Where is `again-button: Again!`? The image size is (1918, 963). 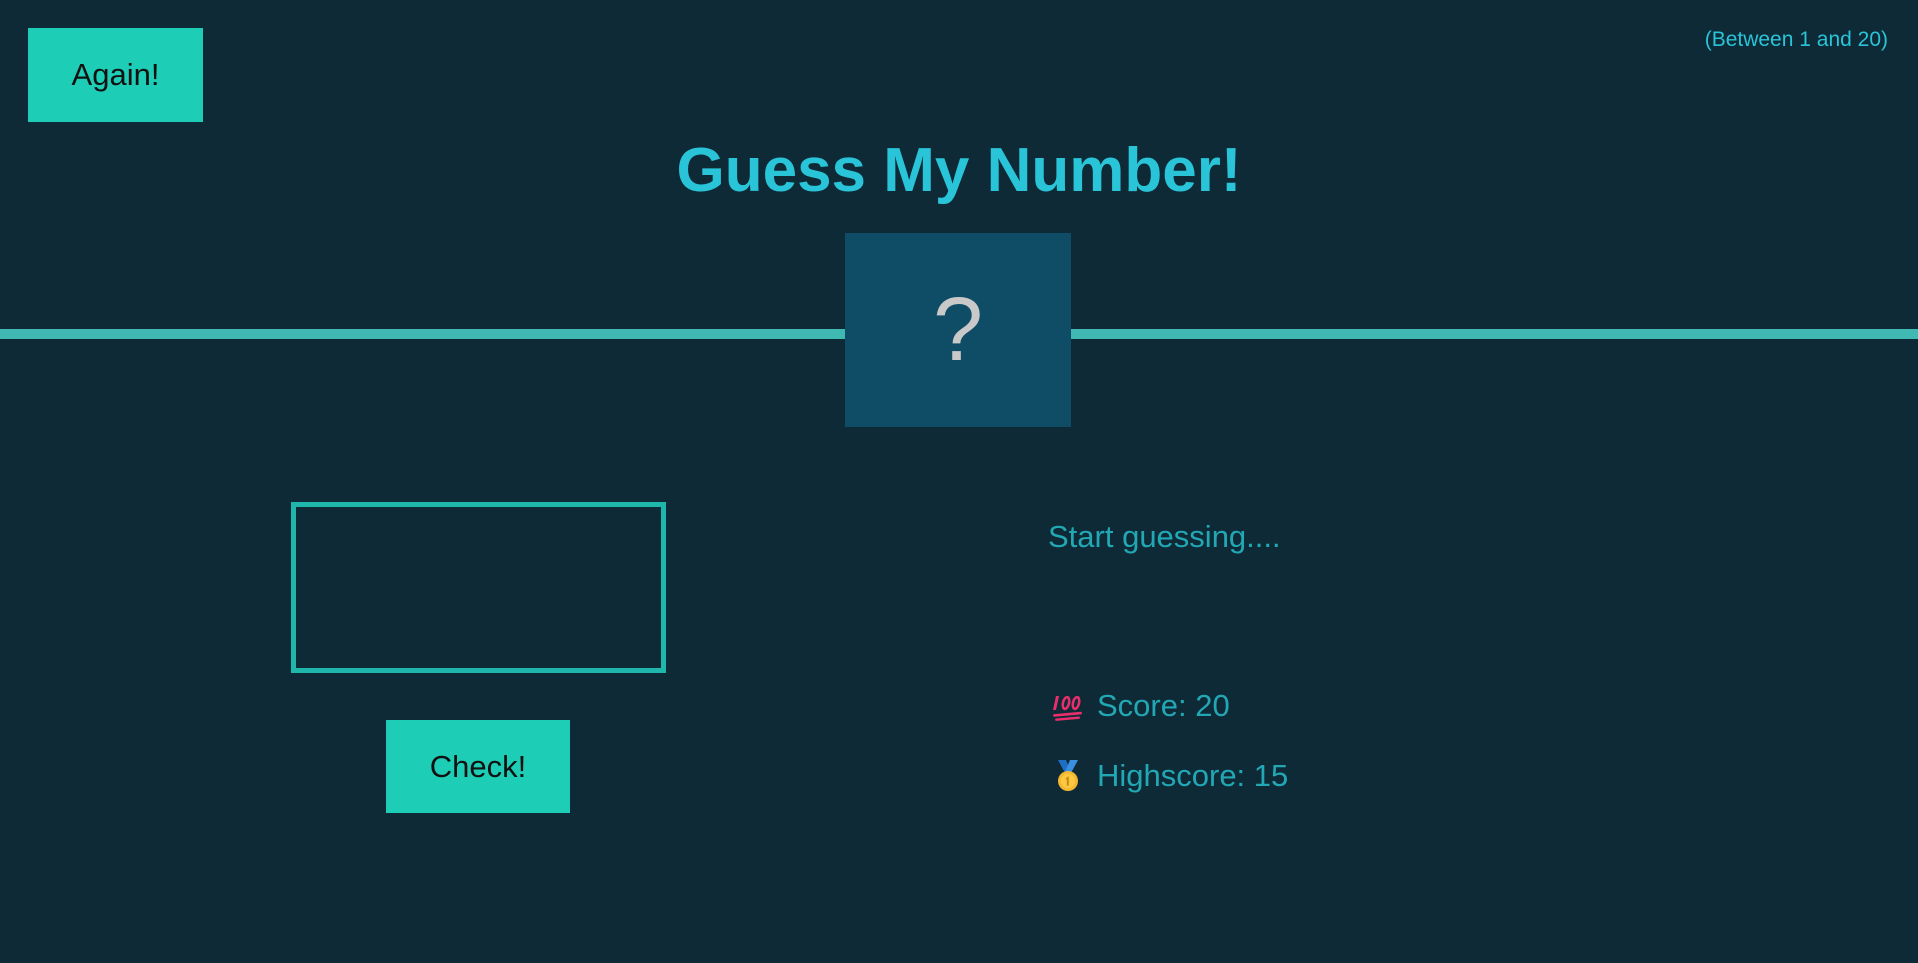
again-button: Again! is located at coordinates (115, 75).